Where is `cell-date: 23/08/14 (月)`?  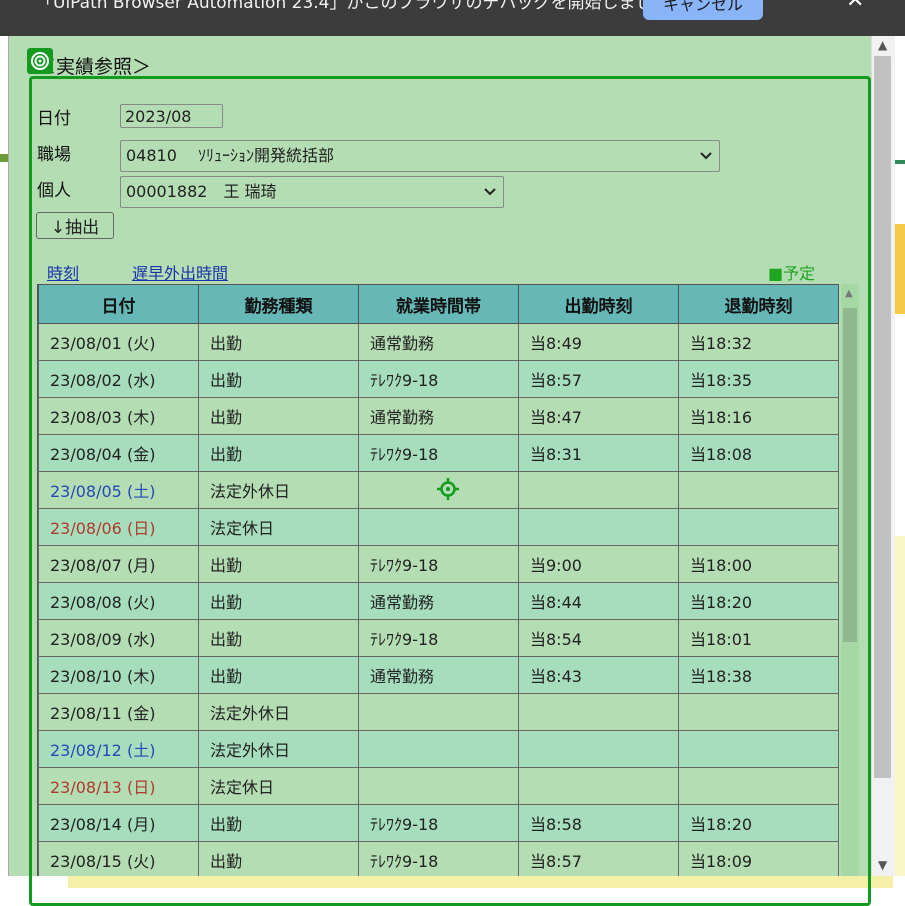 cell-date: 23/08/14 (月) is located at coordinates (118, 823).